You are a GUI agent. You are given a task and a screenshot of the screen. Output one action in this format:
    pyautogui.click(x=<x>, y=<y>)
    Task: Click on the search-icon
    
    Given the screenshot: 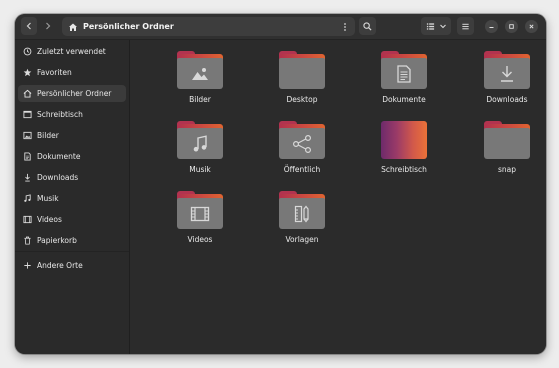 What is the action you would take?
    pyautogui.click(x=367, y=26)
    